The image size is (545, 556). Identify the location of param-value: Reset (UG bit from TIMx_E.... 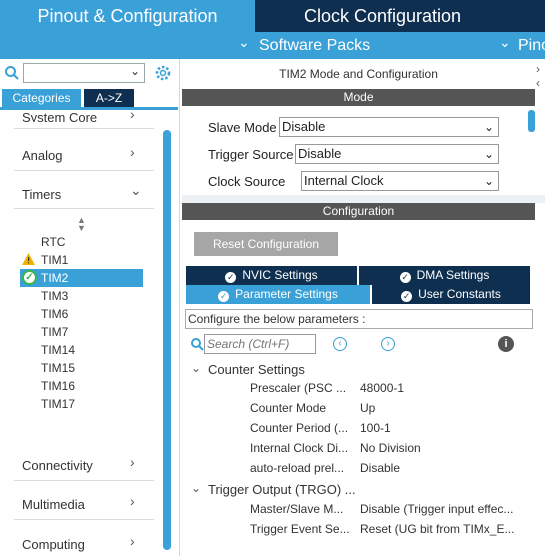
(437, 529).